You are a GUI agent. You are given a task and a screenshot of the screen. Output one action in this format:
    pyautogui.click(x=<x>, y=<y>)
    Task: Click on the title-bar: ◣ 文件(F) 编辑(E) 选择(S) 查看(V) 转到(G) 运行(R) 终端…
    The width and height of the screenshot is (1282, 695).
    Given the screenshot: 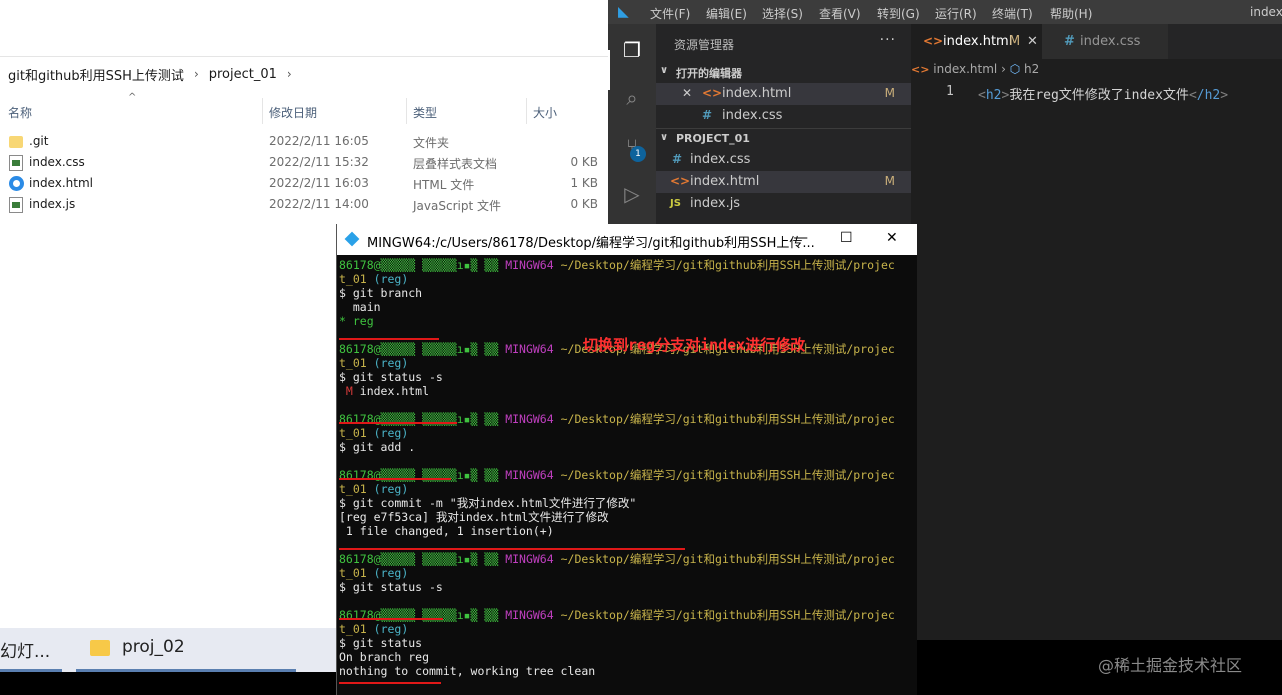 What is the action you would take?
    pyautogui.click(x=945, y=12)
    